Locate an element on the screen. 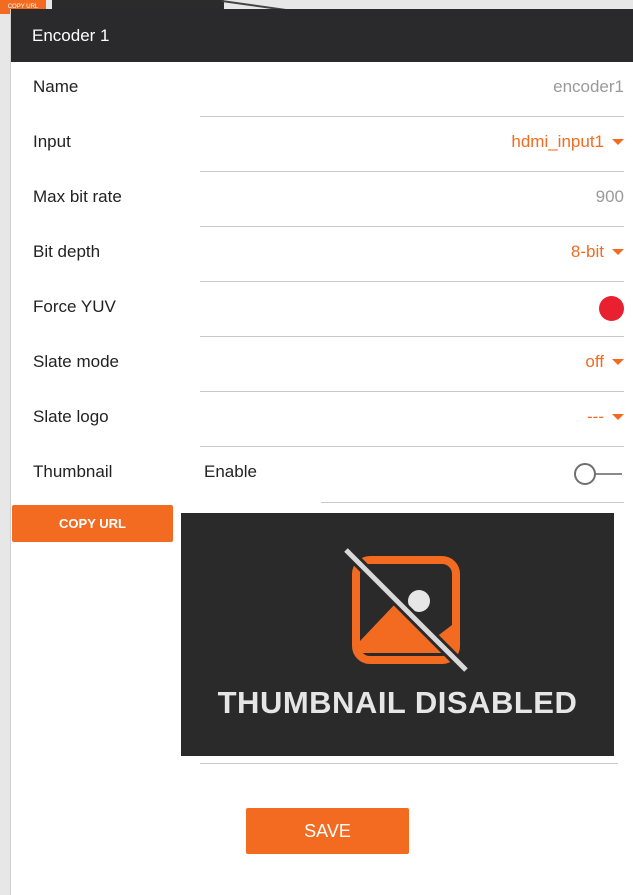  input-row: Input hdmi_input1 is located at coordinates (322, 144).